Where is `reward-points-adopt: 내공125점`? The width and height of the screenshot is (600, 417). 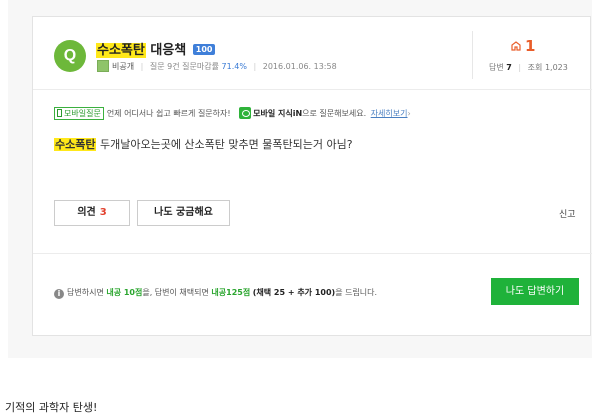 reward-points-adopt: 내공125점 is located at coordinates (231, 292).